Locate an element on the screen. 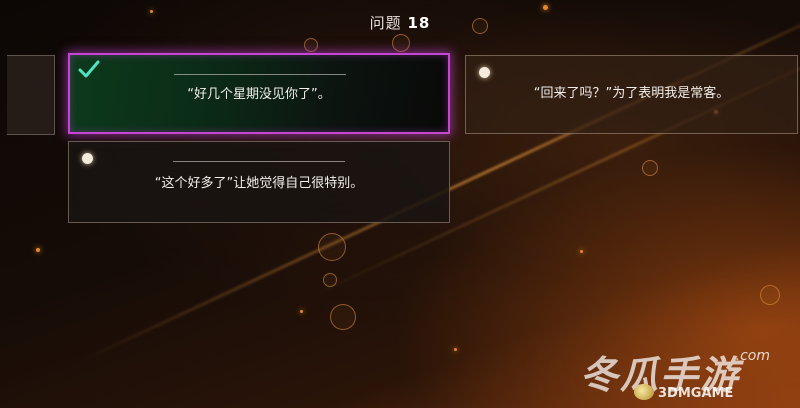  answer-text: “好几个星期没见你了”。 is located at coordinates (259, 94).